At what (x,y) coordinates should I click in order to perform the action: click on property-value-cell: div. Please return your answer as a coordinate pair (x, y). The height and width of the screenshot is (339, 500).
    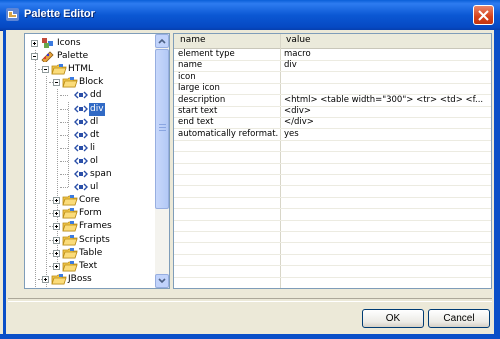
    Looking at the image, I should click on (386, 65).